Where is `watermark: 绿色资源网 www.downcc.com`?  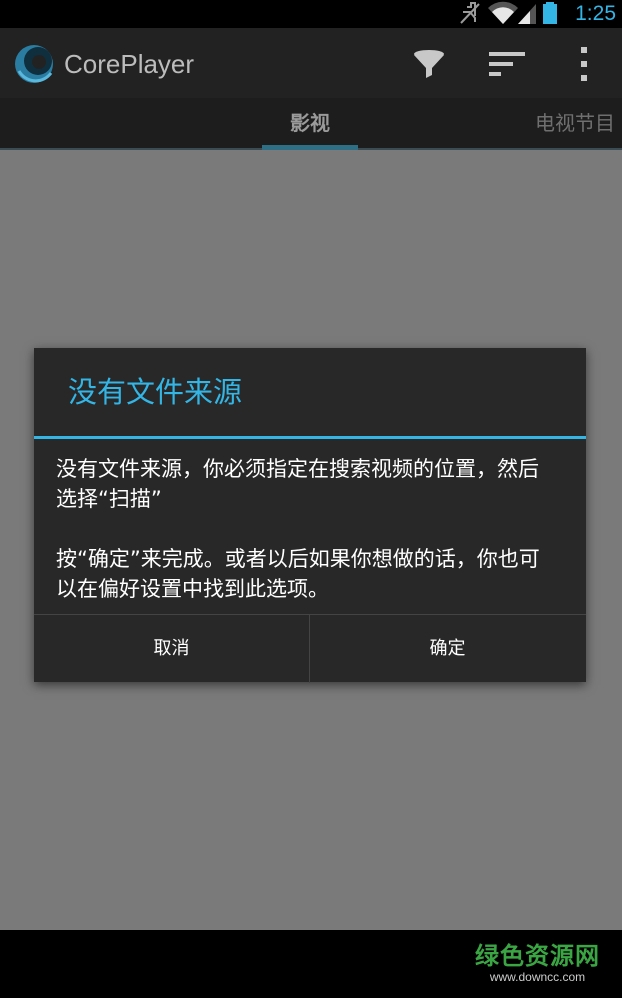 watermark: 绿色资源网 www.downcc.com is located at coordinates (537, 963).